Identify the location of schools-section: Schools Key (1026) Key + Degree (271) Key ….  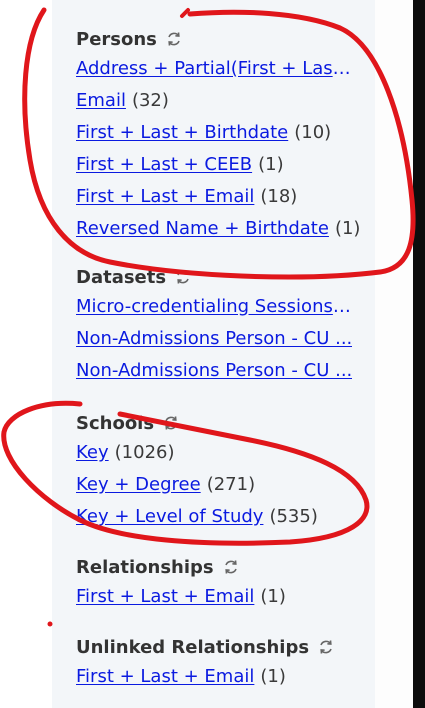
(225, 471).